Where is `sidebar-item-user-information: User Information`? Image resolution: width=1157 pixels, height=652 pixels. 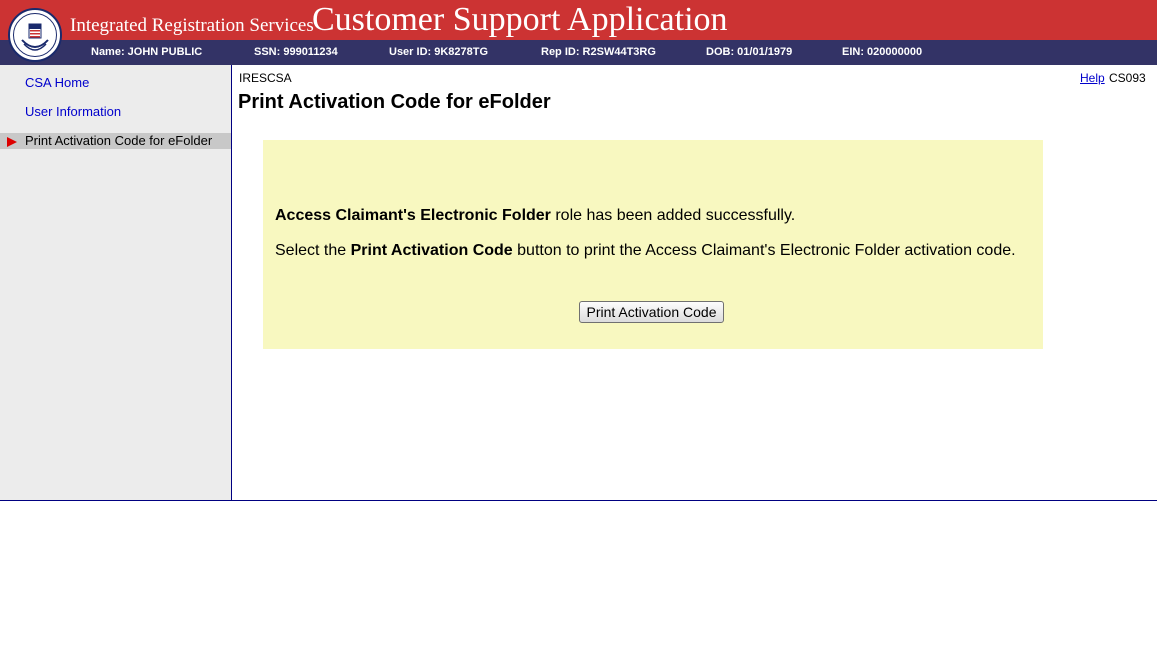 sidebar-item-user-information: User Information is located at coordinates (115, 112).